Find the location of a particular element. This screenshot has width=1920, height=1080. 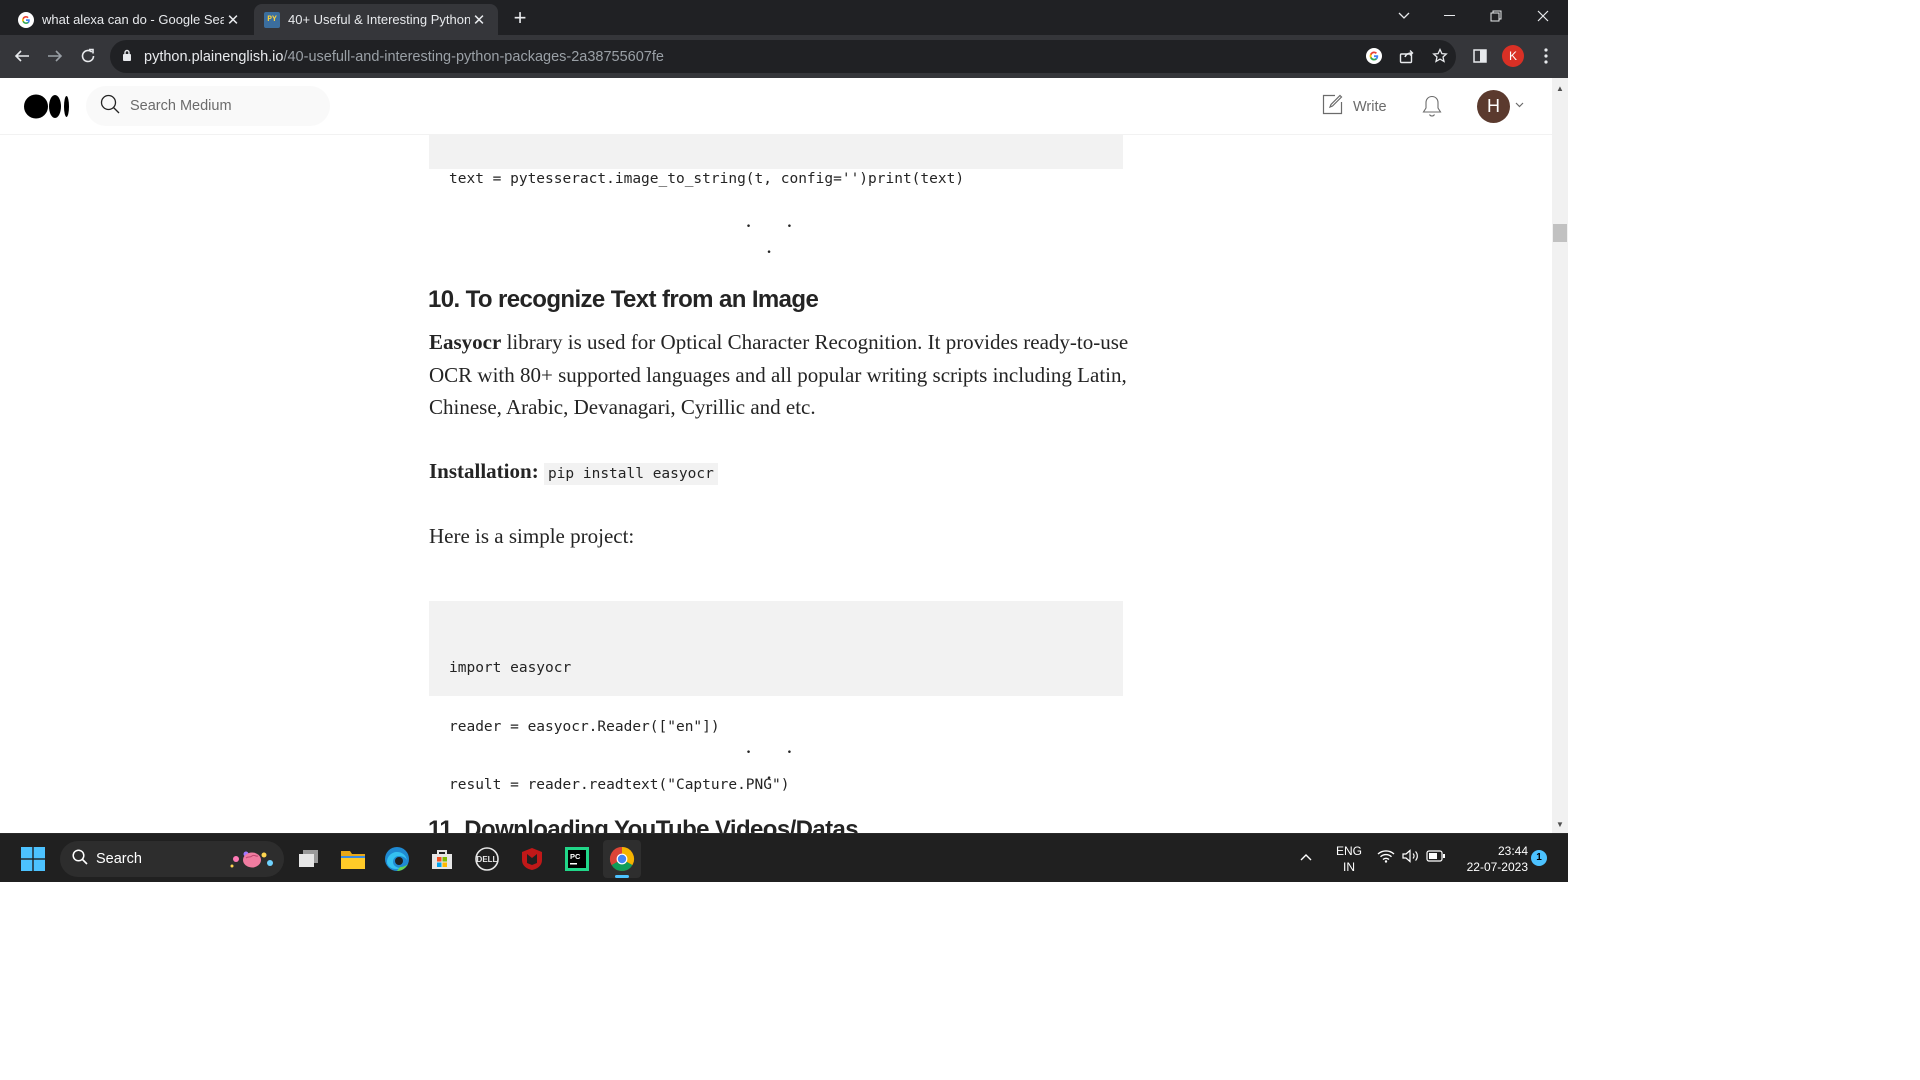

chrome-menu-icon is located at coordinates (1546, 56).